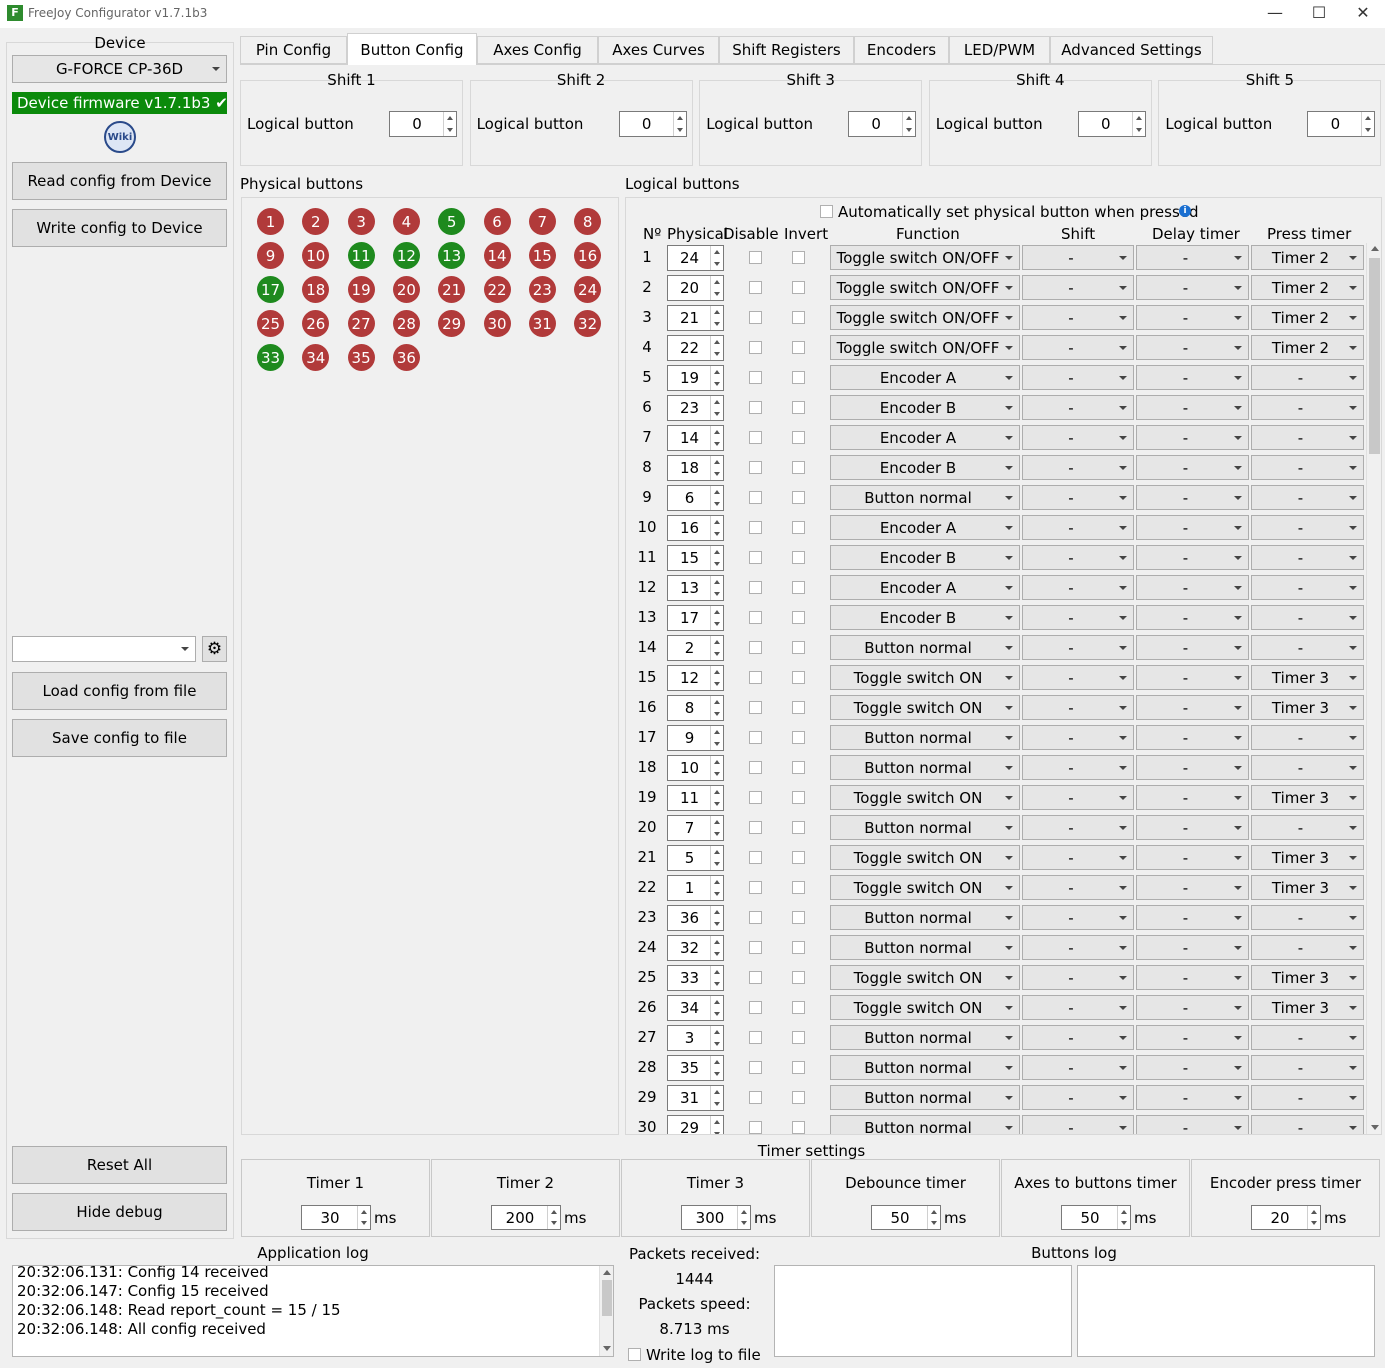 Image resolution: width=1385 pixels, height=1368 pixels. Describe the element at coordinates (1373, 688) in the screenshot. I see `logical-scrollbar` at that location.